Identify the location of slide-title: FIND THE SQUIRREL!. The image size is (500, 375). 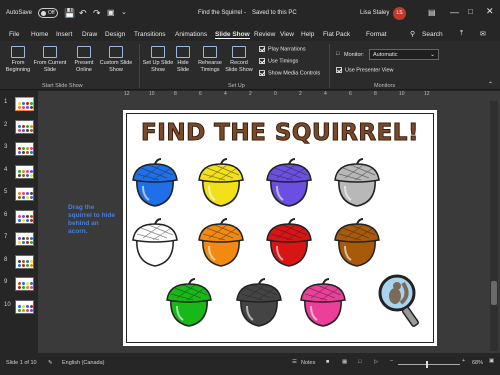
(280, 133).